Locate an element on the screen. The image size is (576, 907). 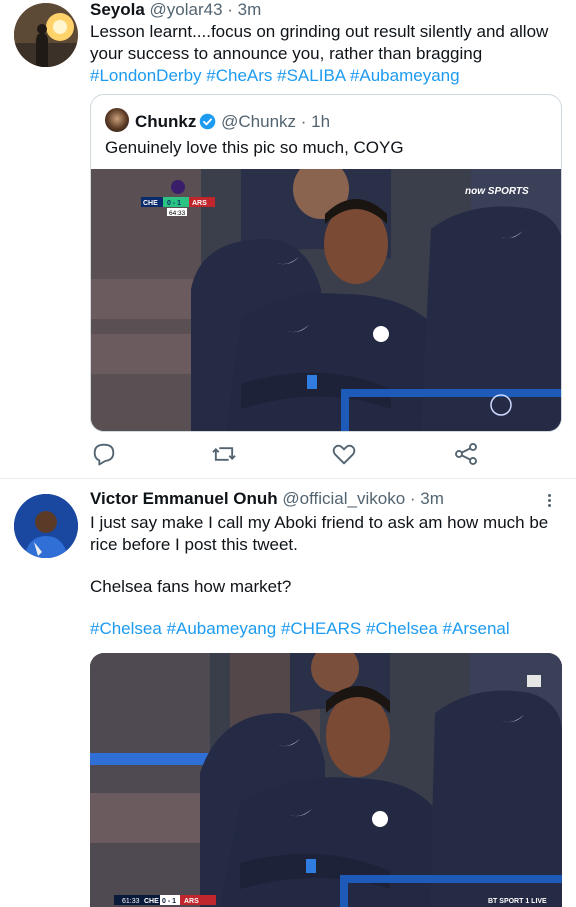
reply-icon is located at coordinates (104, 454).